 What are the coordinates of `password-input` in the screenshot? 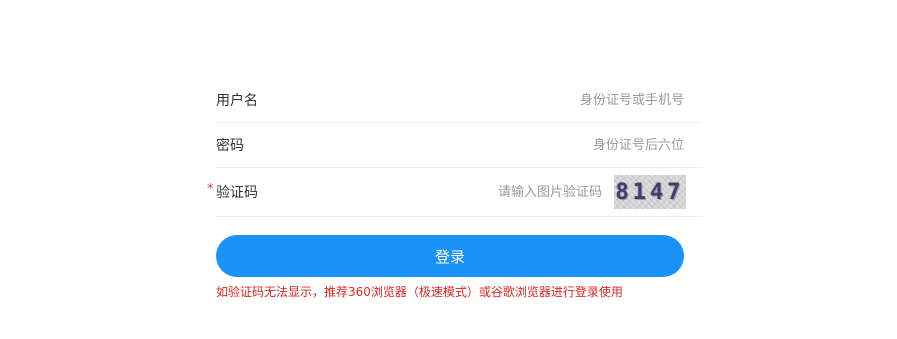 It's located at (519, 145).